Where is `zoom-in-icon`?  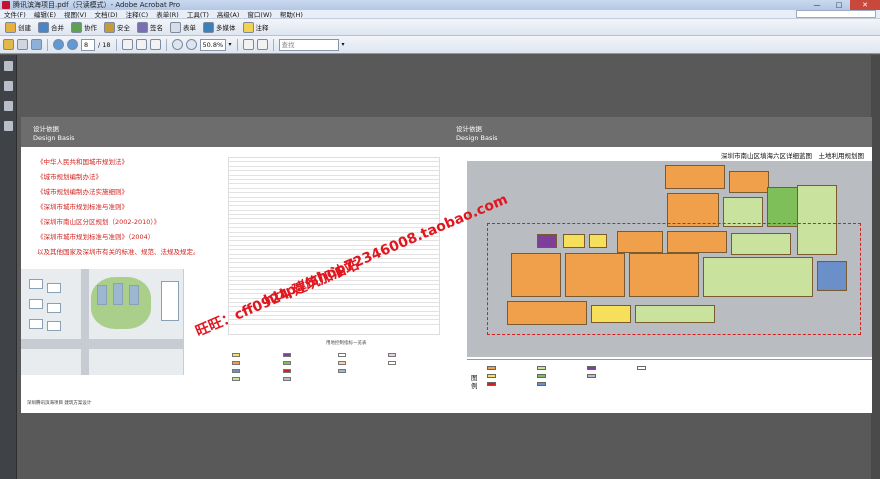
zoom-in-icon is located at coordinates (191, 44).